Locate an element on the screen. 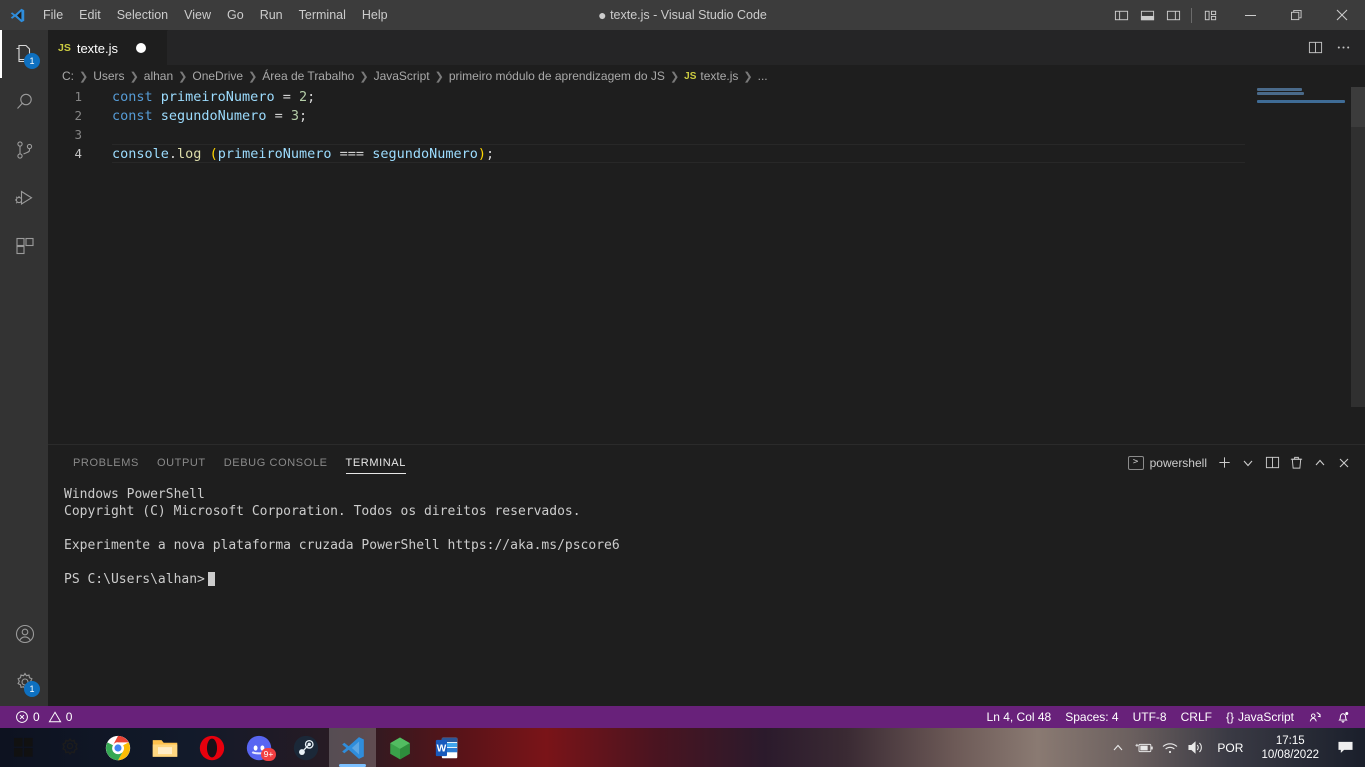  taskbar-start-button is located at coordinates (23, 747).